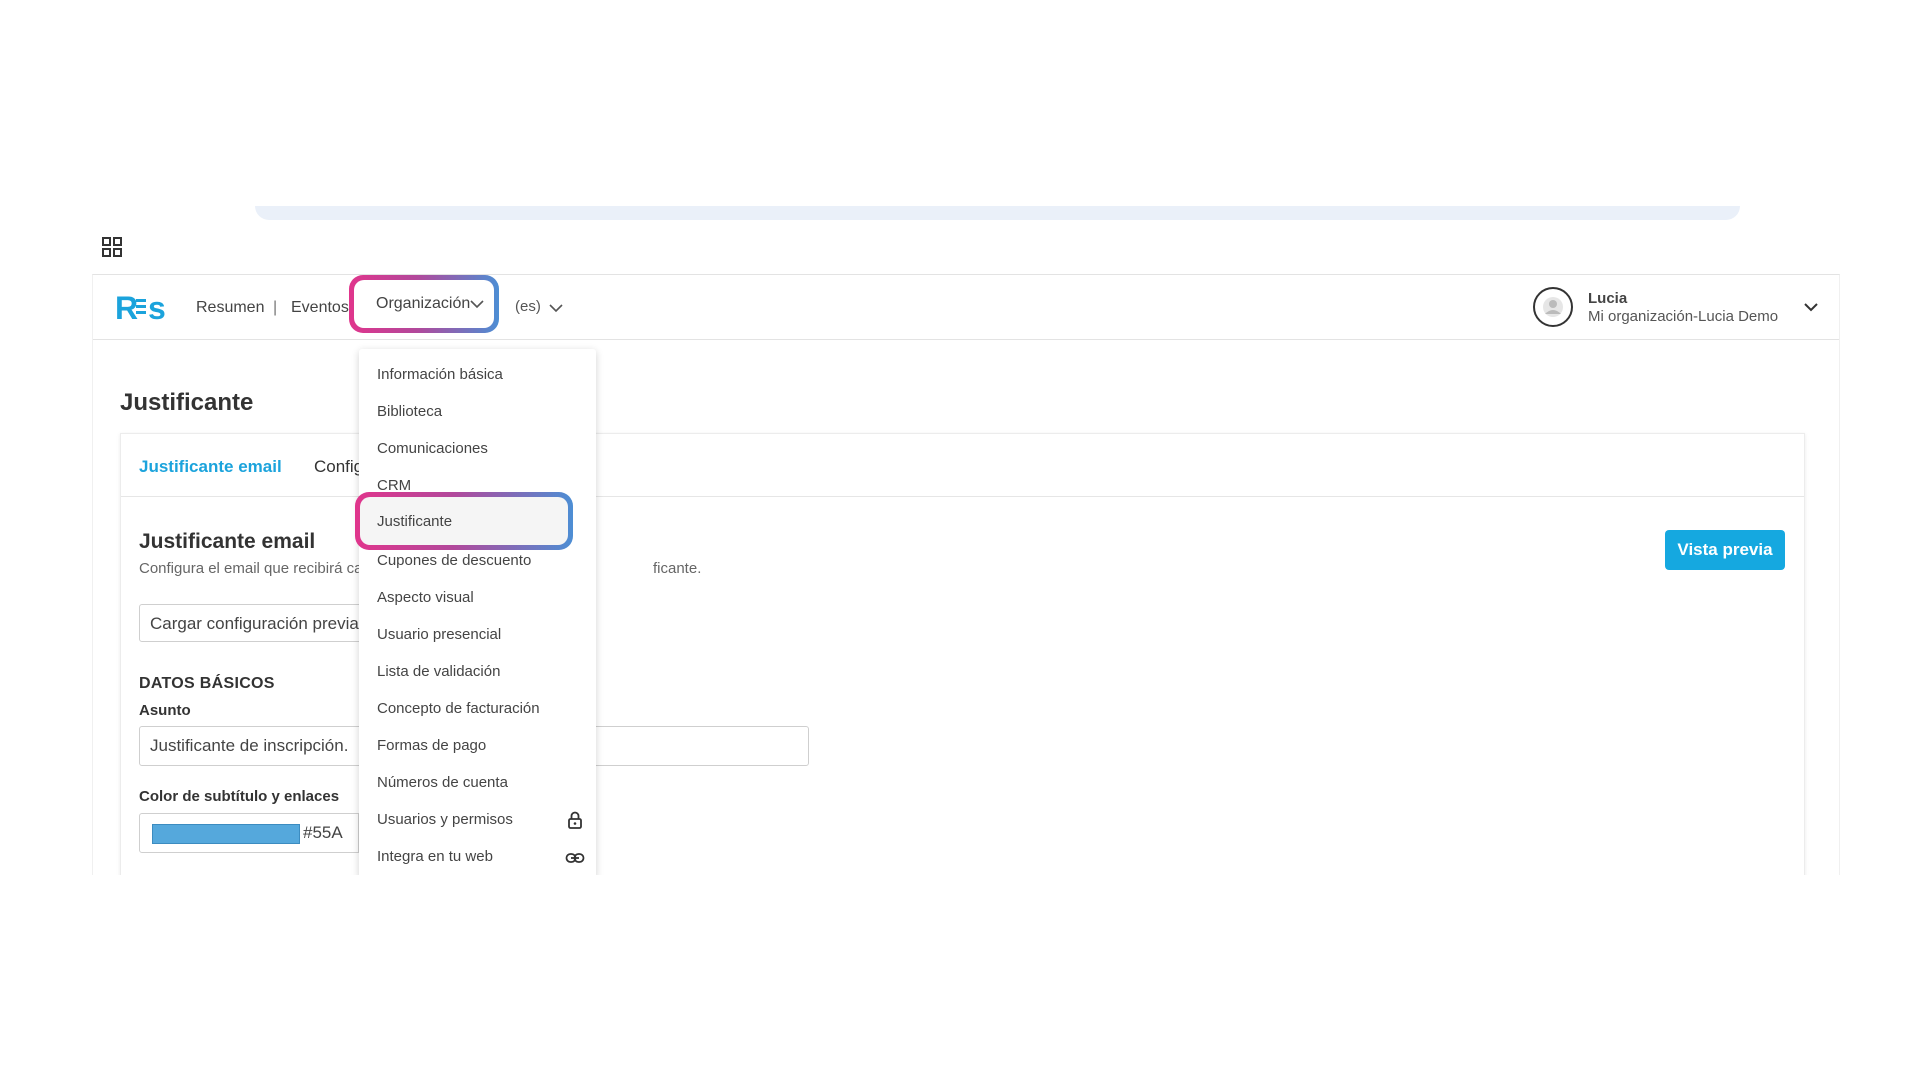 The height and width of the screenshot is (1080, 1920). Describe the element at coordinates (442, 782) in the screenshot. I see `menu-item-numeros-cuenta: Números de cuenta` at that location.